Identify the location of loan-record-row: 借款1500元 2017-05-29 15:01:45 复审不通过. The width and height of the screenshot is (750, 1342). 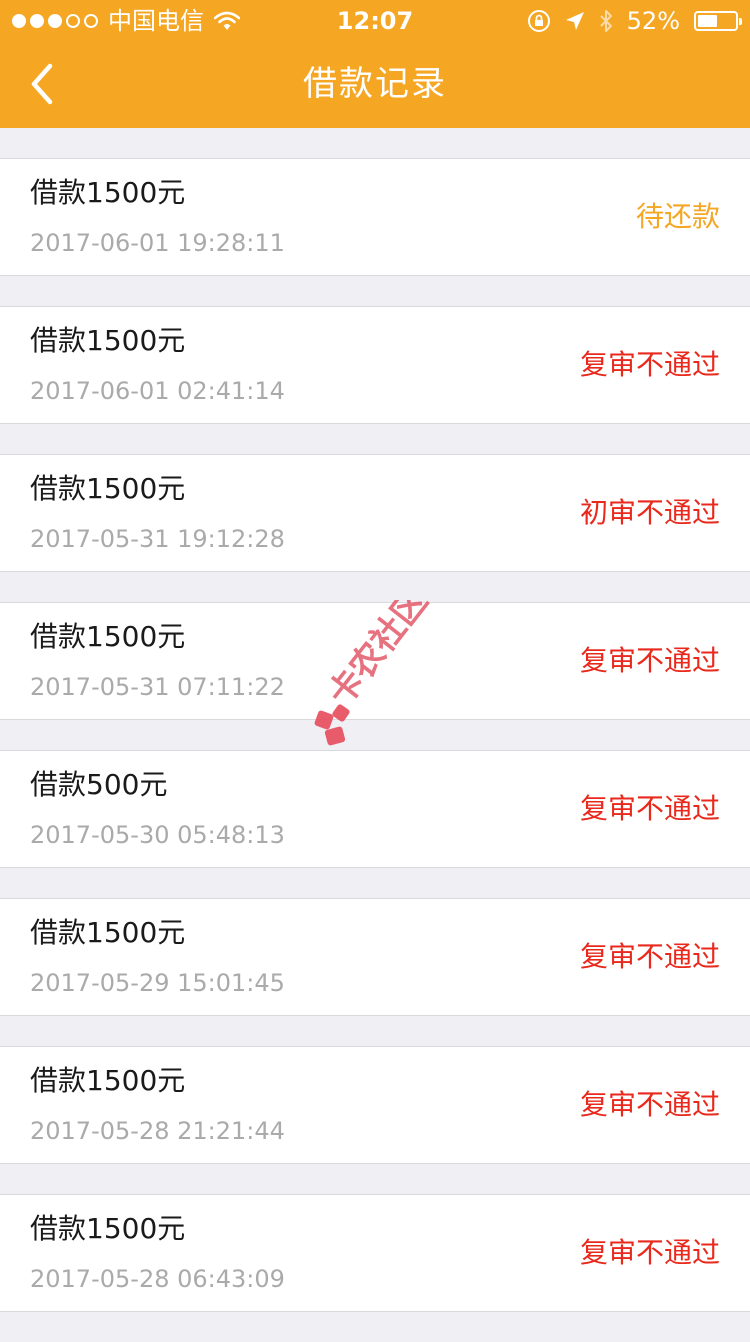
(375, 957).